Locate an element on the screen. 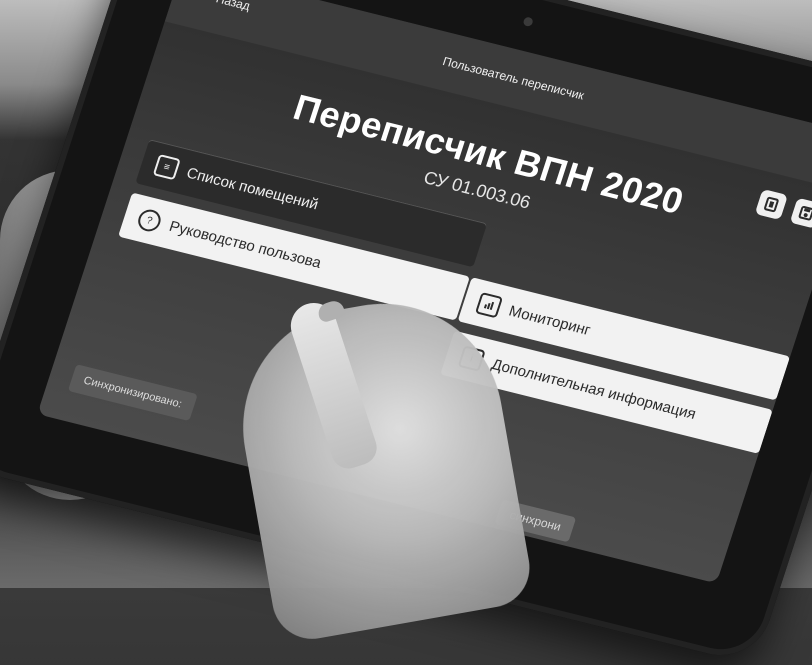 The height and width of the screenshot is (665, 812). arrow-left-icon: ← is located at coordinates (202, 3).